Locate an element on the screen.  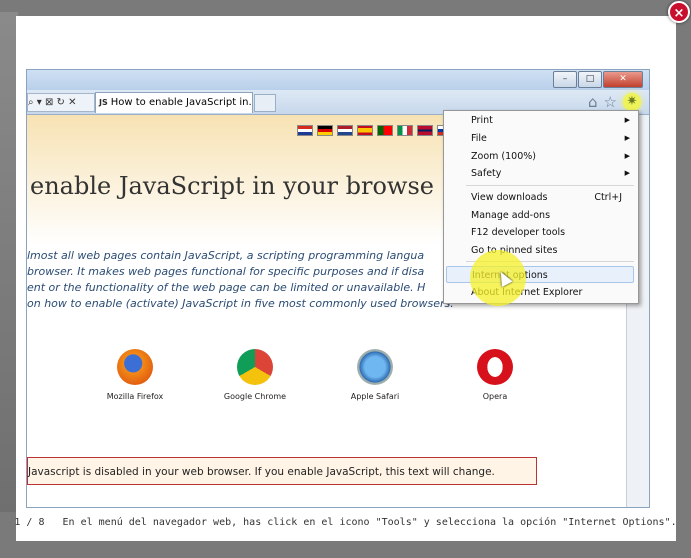
menu-item-label: F12 developer tools is located at coordinates (518, 232).